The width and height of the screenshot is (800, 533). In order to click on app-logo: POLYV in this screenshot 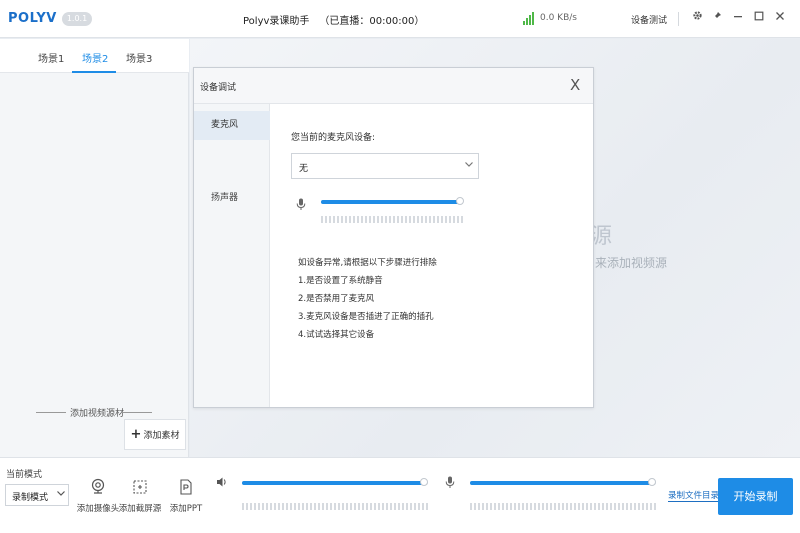, I will do `click(32, 18)`.